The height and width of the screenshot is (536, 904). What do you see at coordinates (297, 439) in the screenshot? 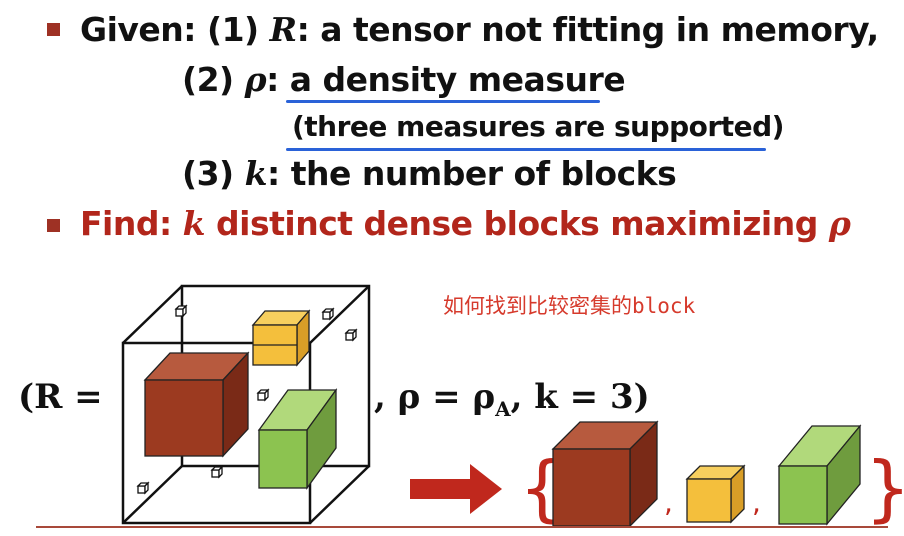
I see `green-block-in-tensor` at bounding box center [297, 439].